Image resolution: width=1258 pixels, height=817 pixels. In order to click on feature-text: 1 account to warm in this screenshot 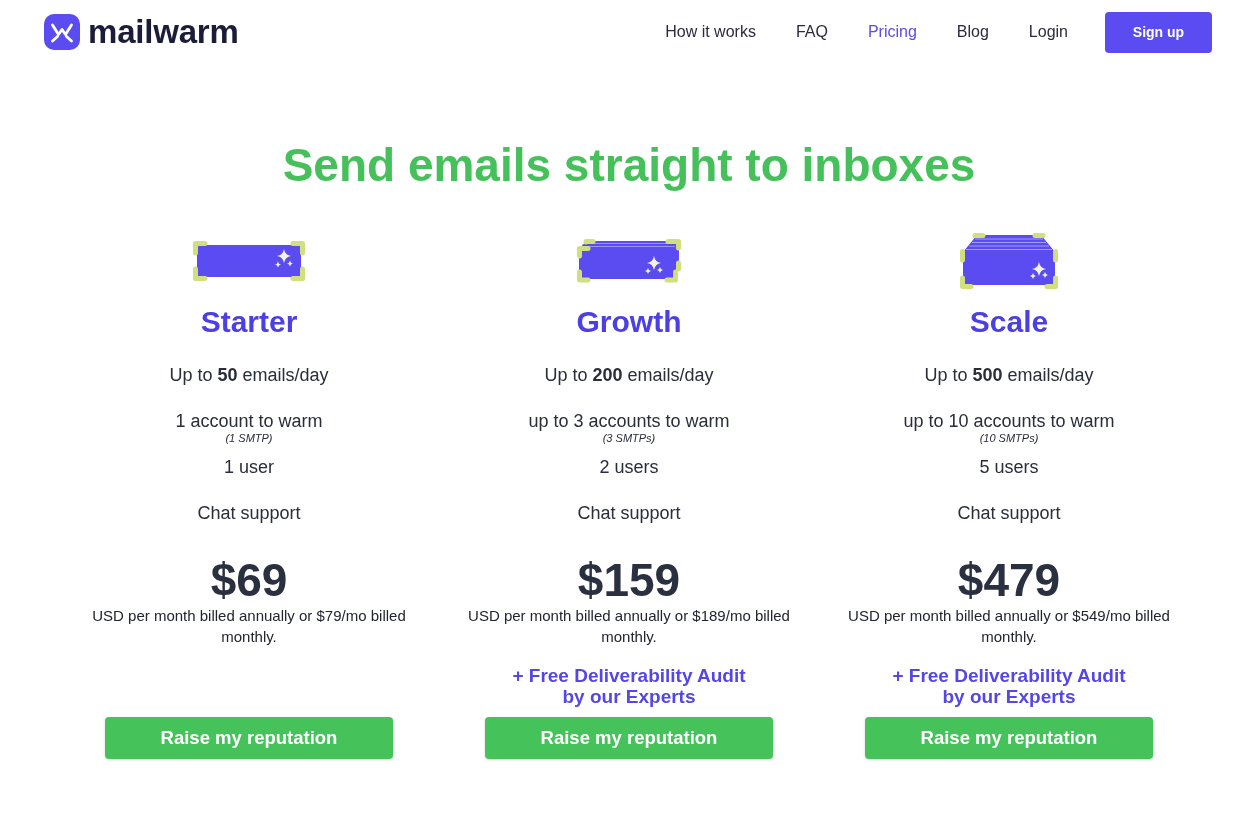, I will do `click(249, 421)`.